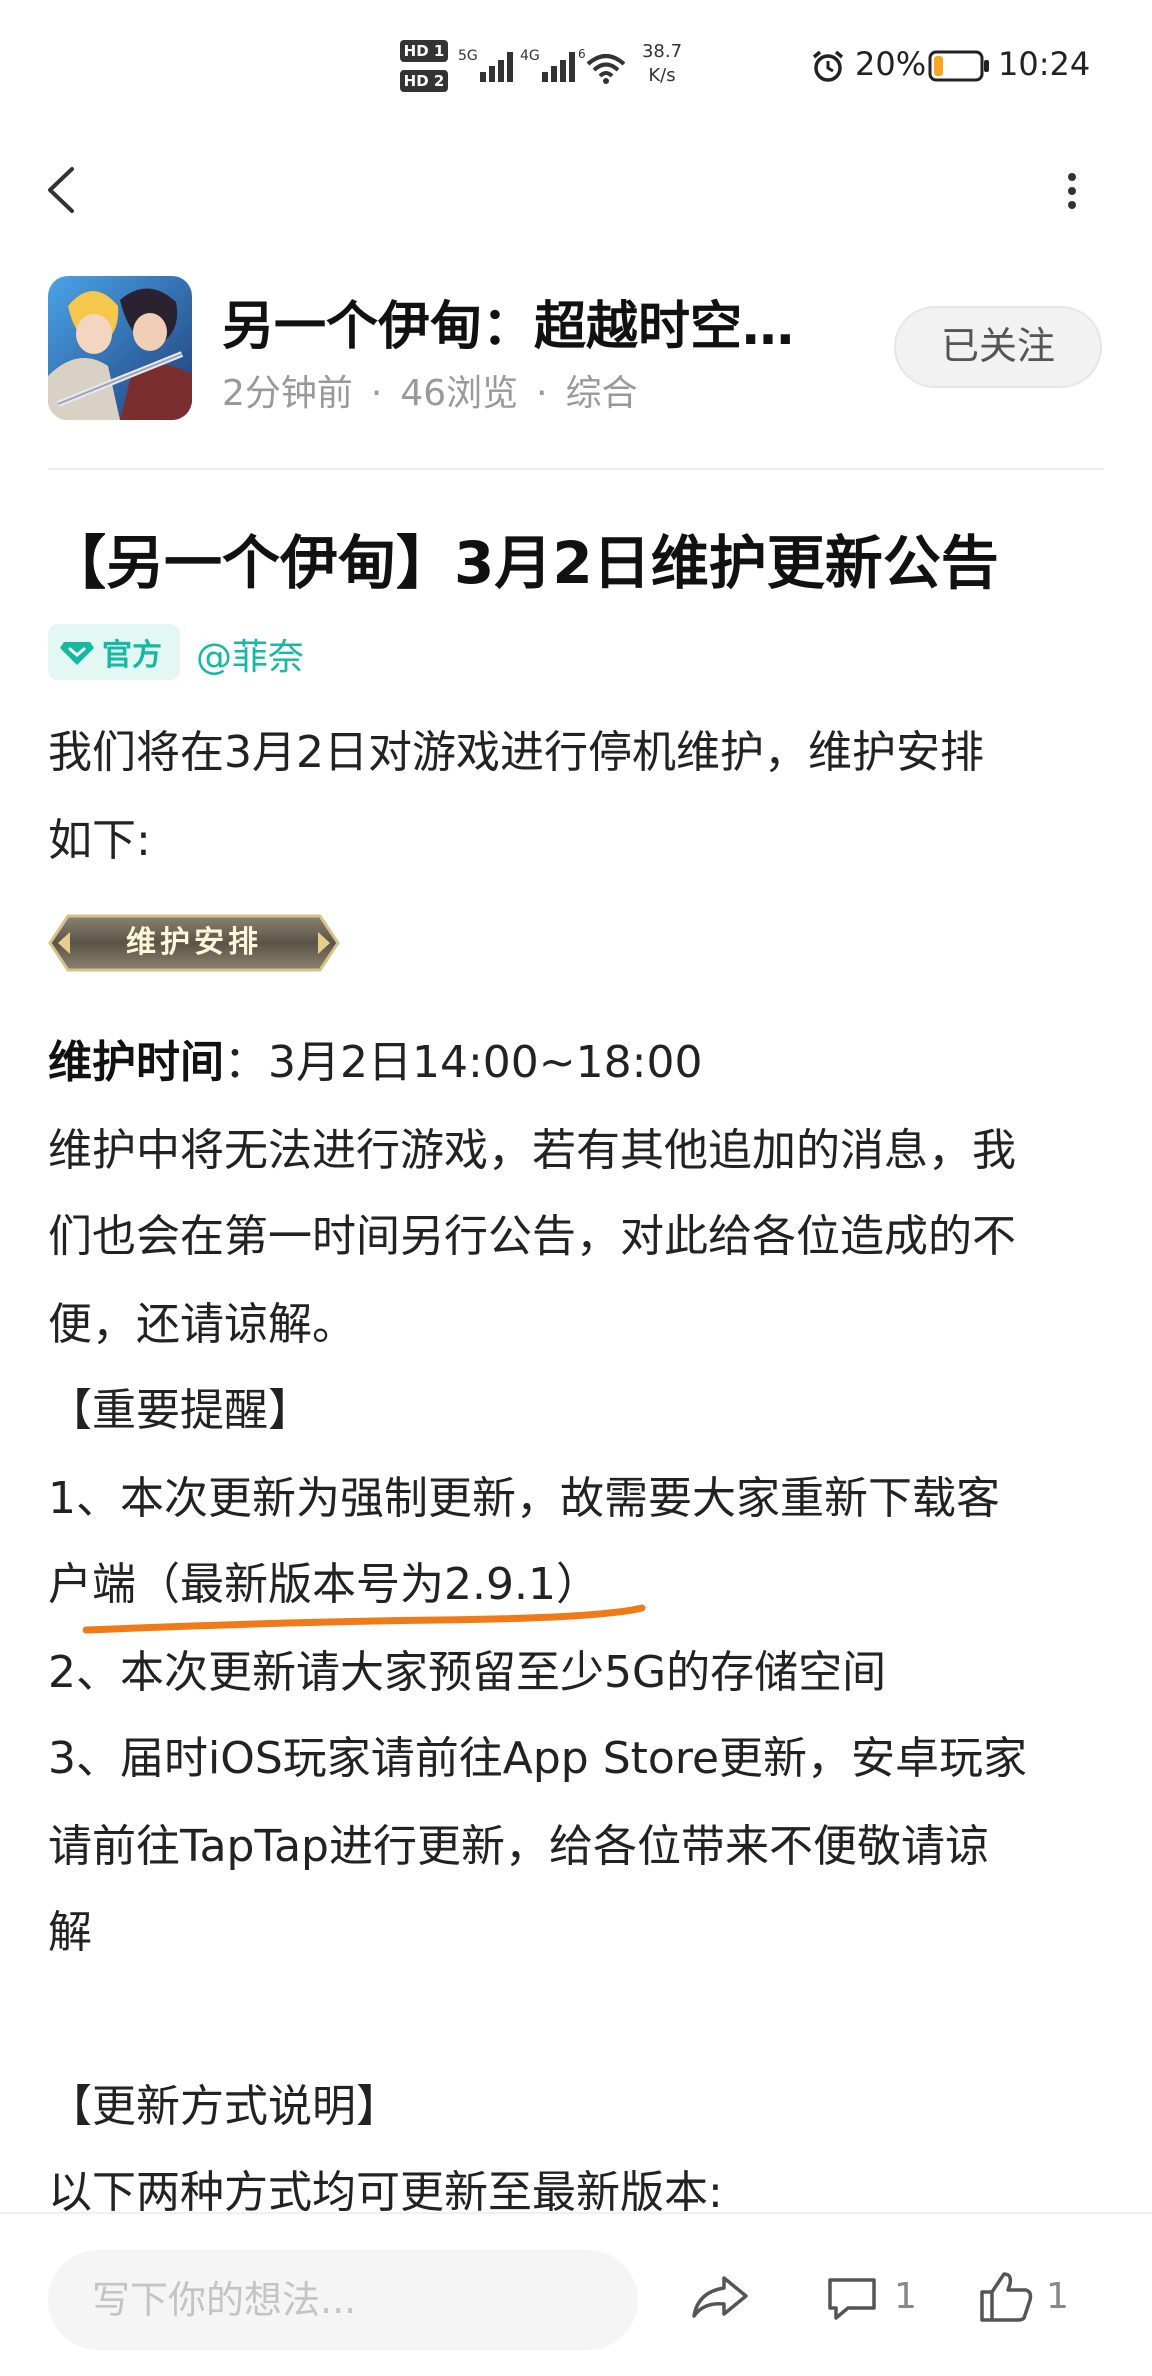  I want to click on wifi-icon: 6, so click(604, 68).